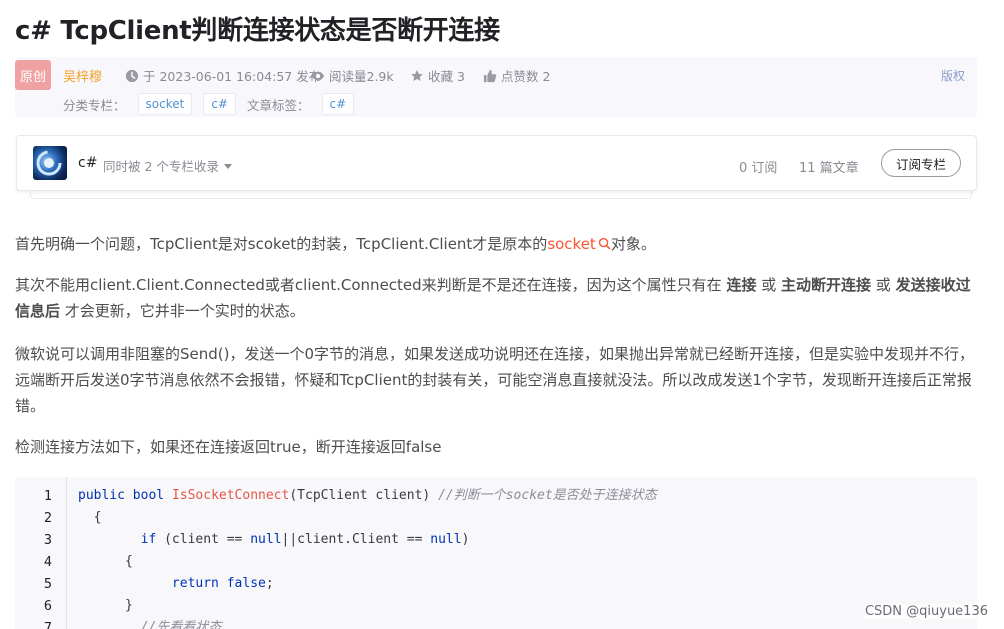 This screenshot has width=1004, height=629. What do you see at coordinates (741, 285) in the screenshot?
I see `bold-connect: 连接` at bounding box center [741, 285].